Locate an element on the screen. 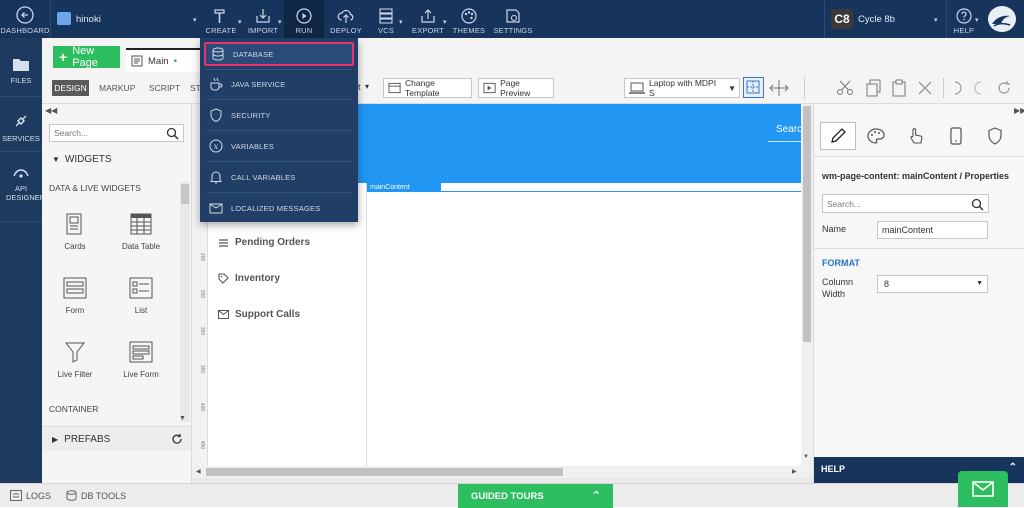  services-nav: SERVICES is located at coordinates (21, 127).